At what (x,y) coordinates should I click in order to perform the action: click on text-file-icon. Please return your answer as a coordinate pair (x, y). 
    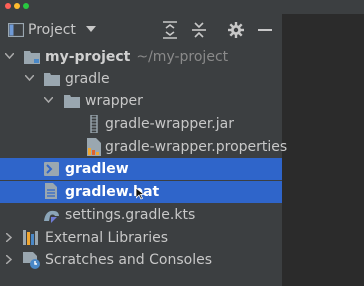
    Looking at the image, I should click on (51, 191).